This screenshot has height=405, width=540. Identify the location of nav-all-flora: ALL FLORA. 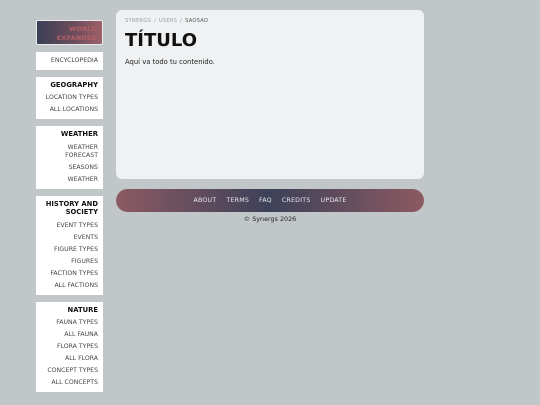
(68, 359).